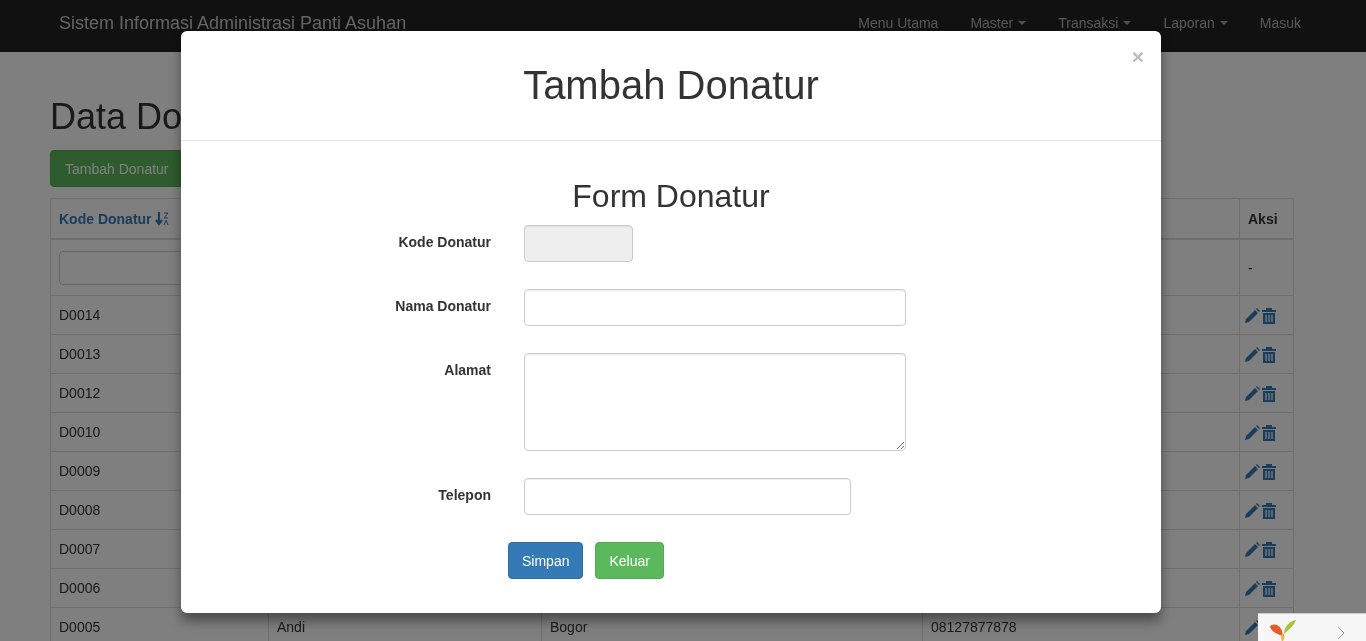  What do you see at coordinates (629, 560) in the screenshot?
I see `exit-button: Keluar` at bounding box center [629, 560].